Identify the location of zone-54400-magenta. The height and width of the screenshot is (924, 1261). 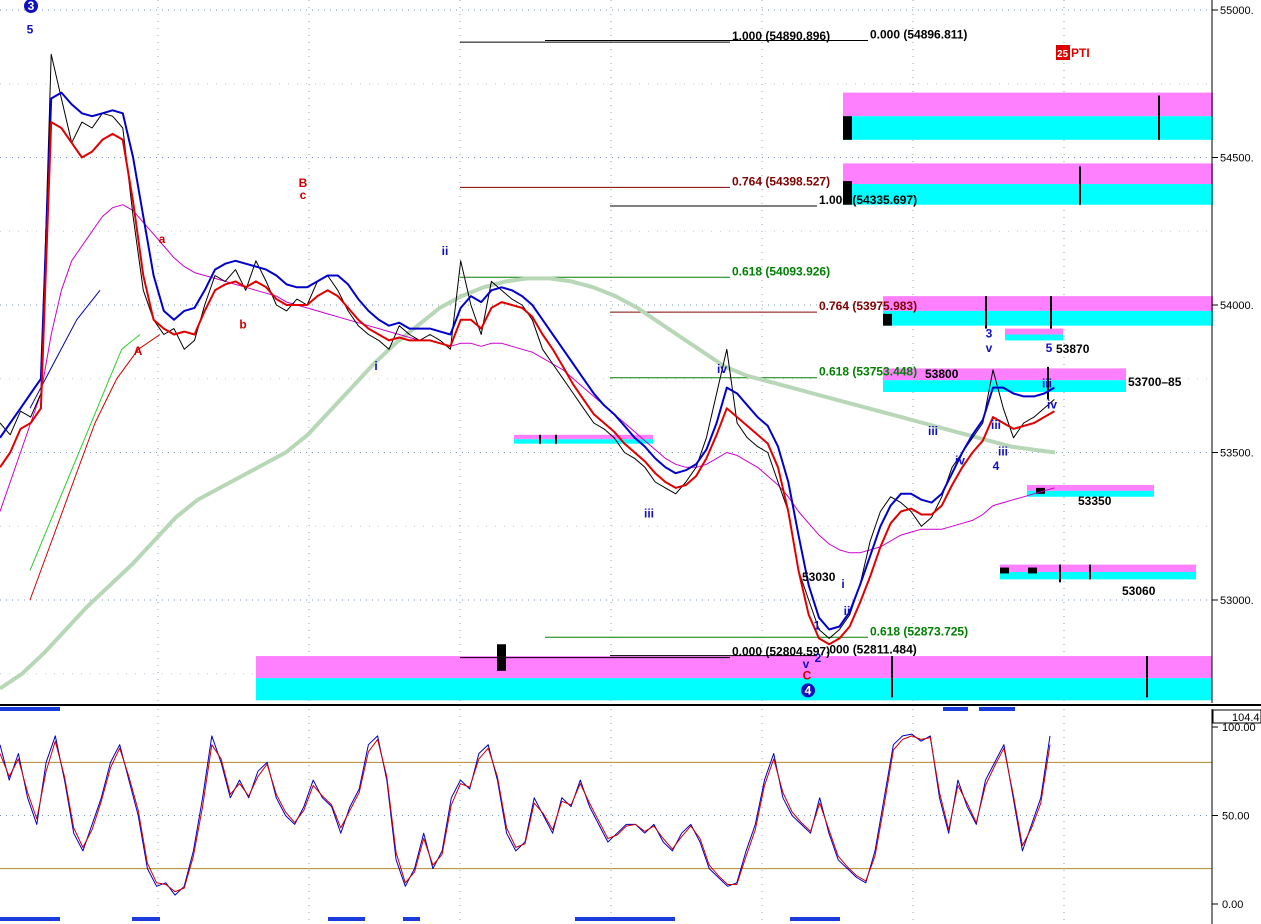
(1028, 174).